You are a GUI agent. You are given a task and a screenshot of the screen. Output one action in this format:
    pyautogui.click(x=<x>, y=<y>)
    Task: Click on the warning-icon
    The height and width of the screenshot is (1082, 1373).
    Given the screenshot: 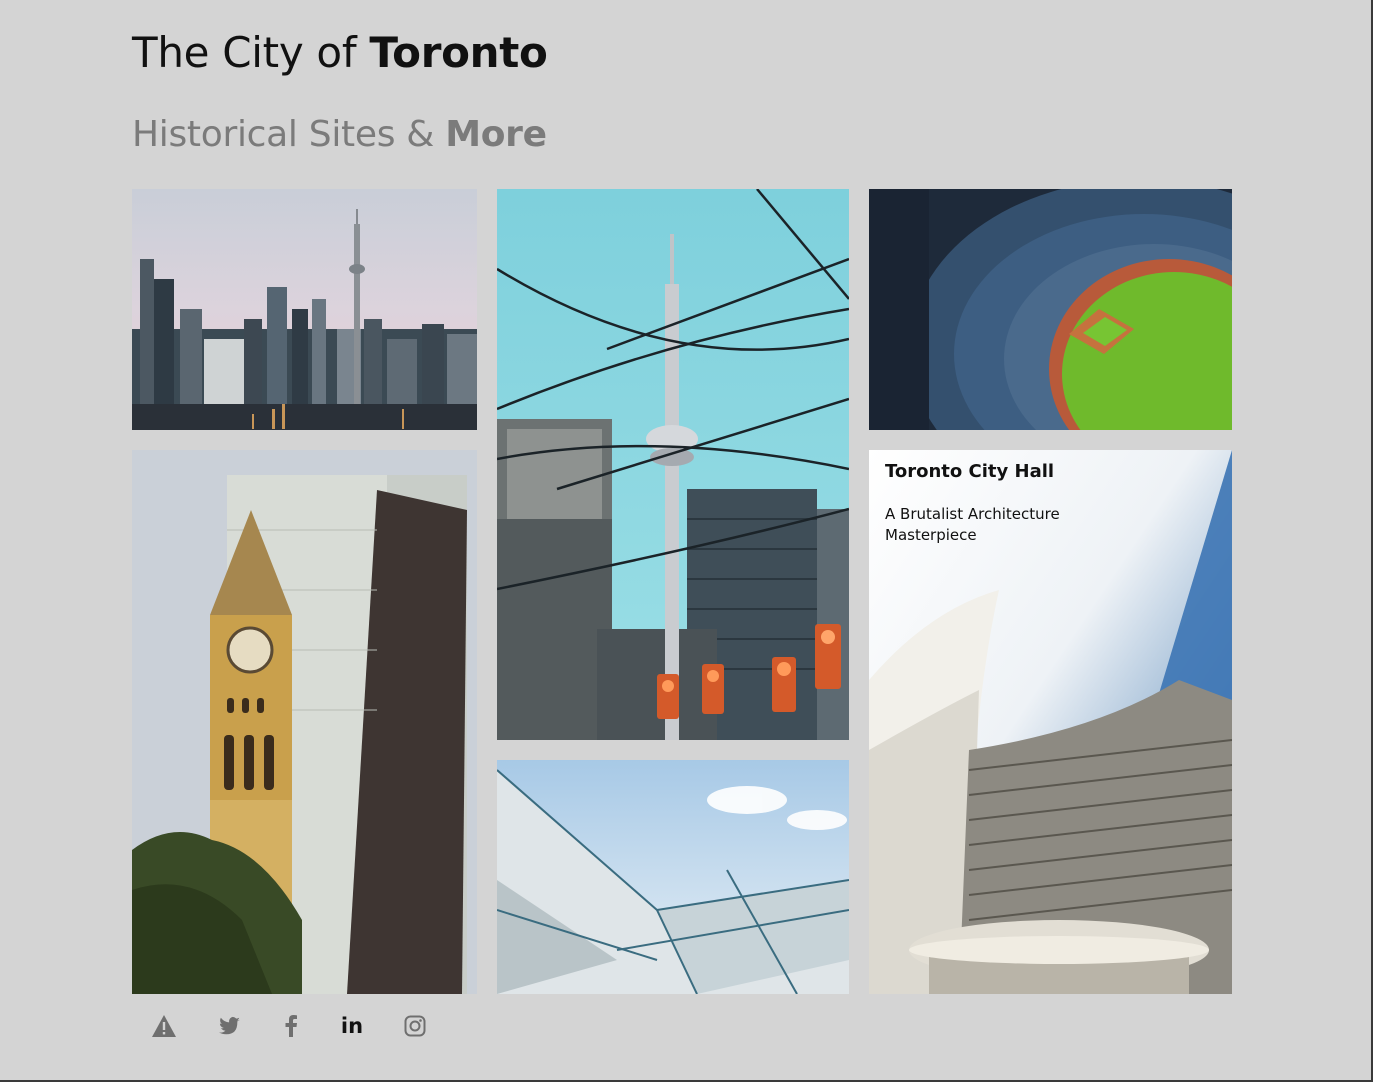 What is the action you would take?
    pyautogui.click(x=164, y=1026)
    